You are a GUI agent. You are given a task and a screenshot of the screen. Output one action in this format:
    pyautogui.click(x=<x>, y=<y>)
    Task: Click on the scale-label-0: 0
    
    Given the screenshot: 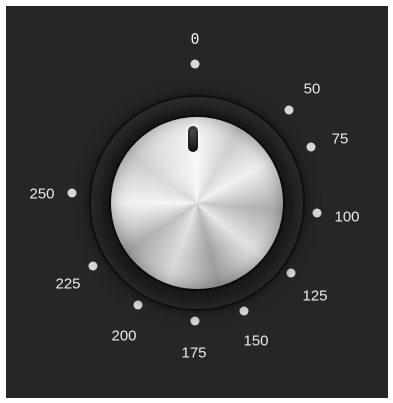 What is the action you would take?
    pyautogui.click(x=195, y=39)
    